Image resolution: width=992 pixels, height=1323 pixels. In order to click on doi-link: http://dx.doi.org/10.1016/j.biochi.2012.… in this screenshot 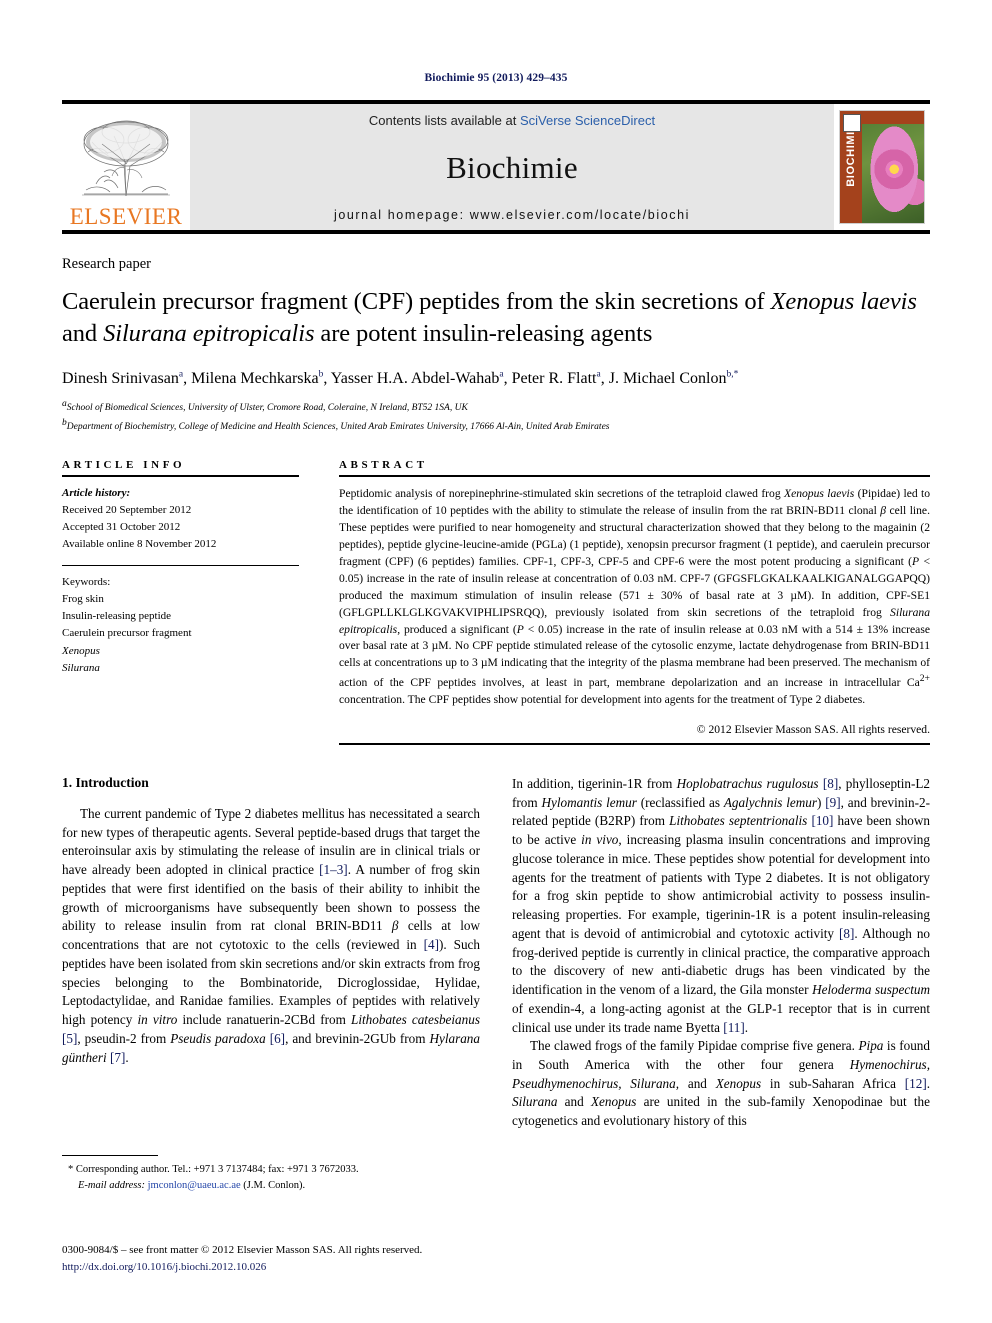, I will do `click(164, 1267)`.